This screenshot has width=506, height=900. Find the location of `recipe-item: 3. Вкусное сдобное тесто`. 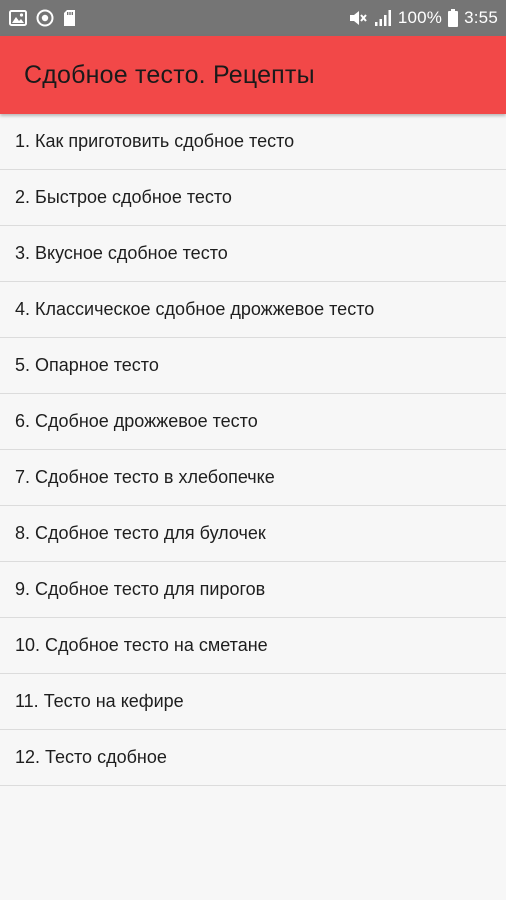

recipe-item: 3. Вкусное сдобное тесто is located at coordinates (253, 254).